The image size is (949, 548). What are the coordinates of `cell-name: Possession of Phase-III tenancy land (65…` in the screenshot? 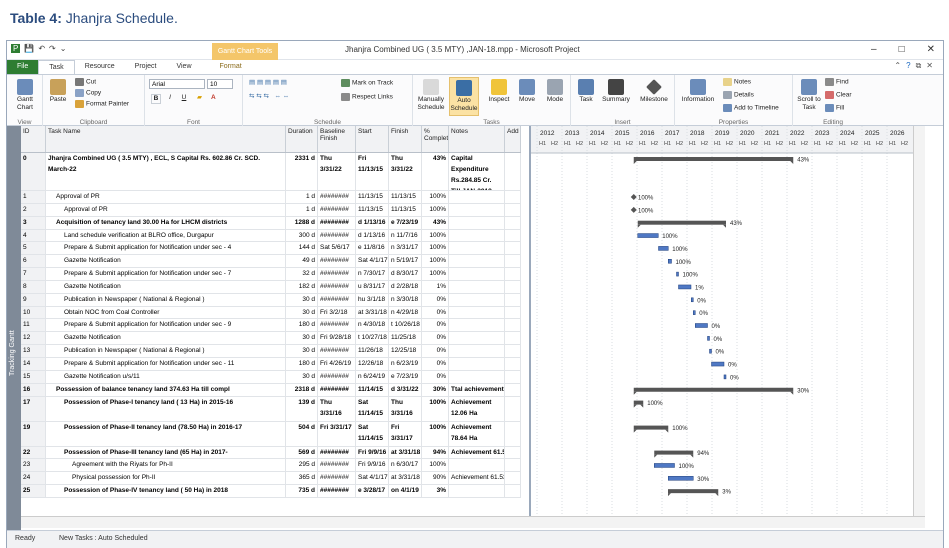 It's located at (166, 452).